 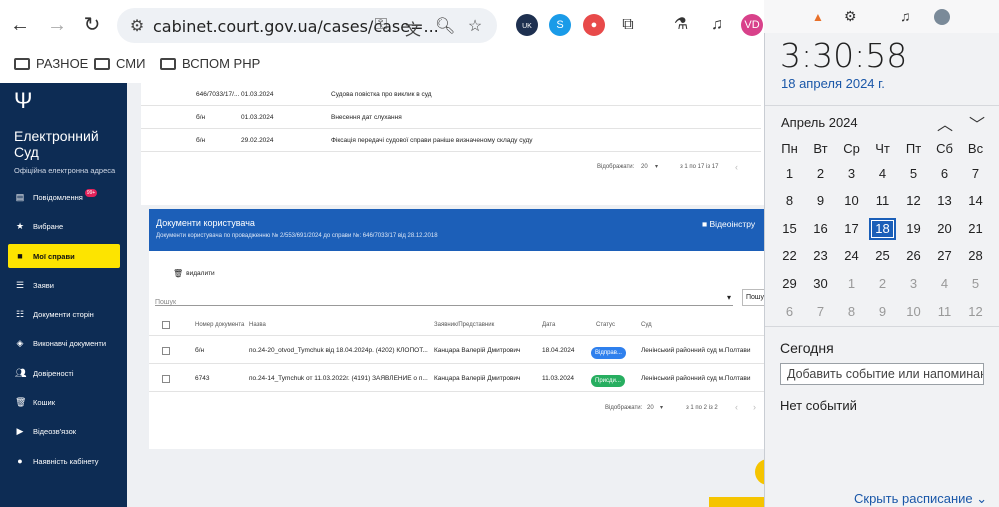 What do you see at coordinates (944, 255) in the screenshot?
I see `calendar-day: 27` at bounding box center [944, 255].